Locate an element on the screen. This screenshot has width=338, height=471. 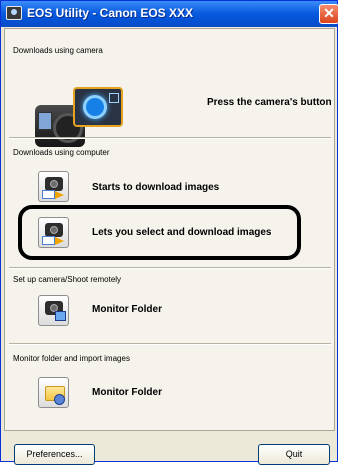
section-label-camera: Downloads using camera is located at coordinates (58, 50).